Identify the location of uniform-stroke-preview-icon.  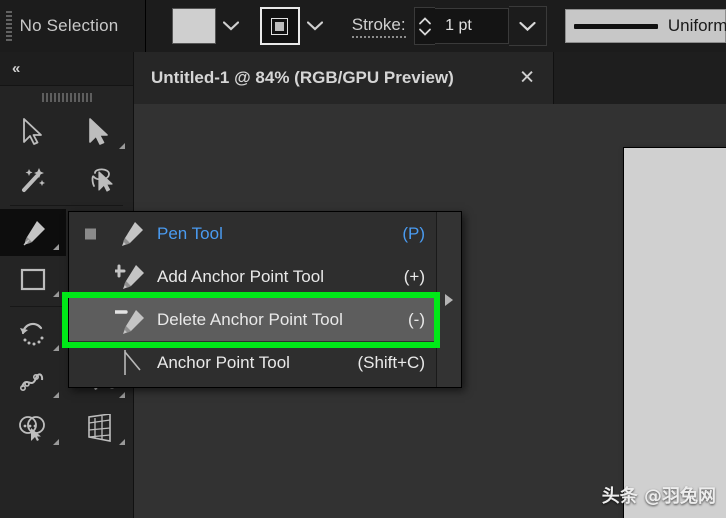
(615, 26).